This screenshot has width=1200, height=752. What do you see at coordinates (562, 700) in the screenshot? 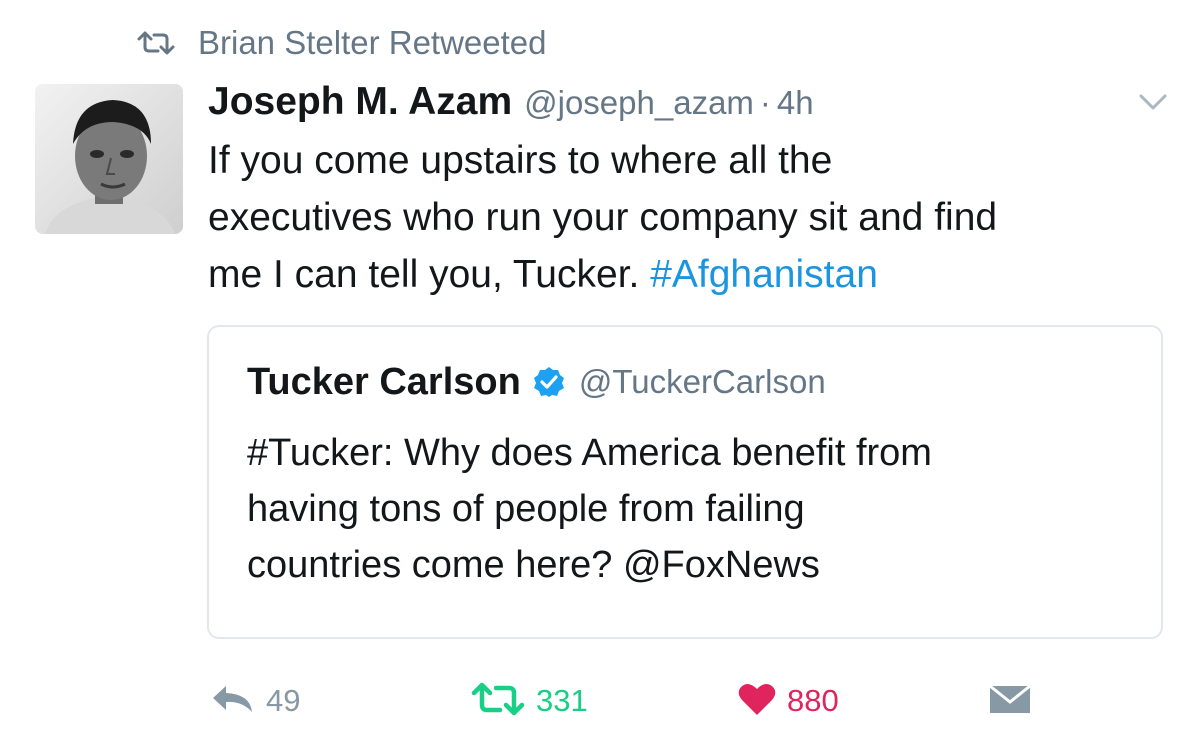
I see `retweet-count: 331` at bounding box center [562, 700].